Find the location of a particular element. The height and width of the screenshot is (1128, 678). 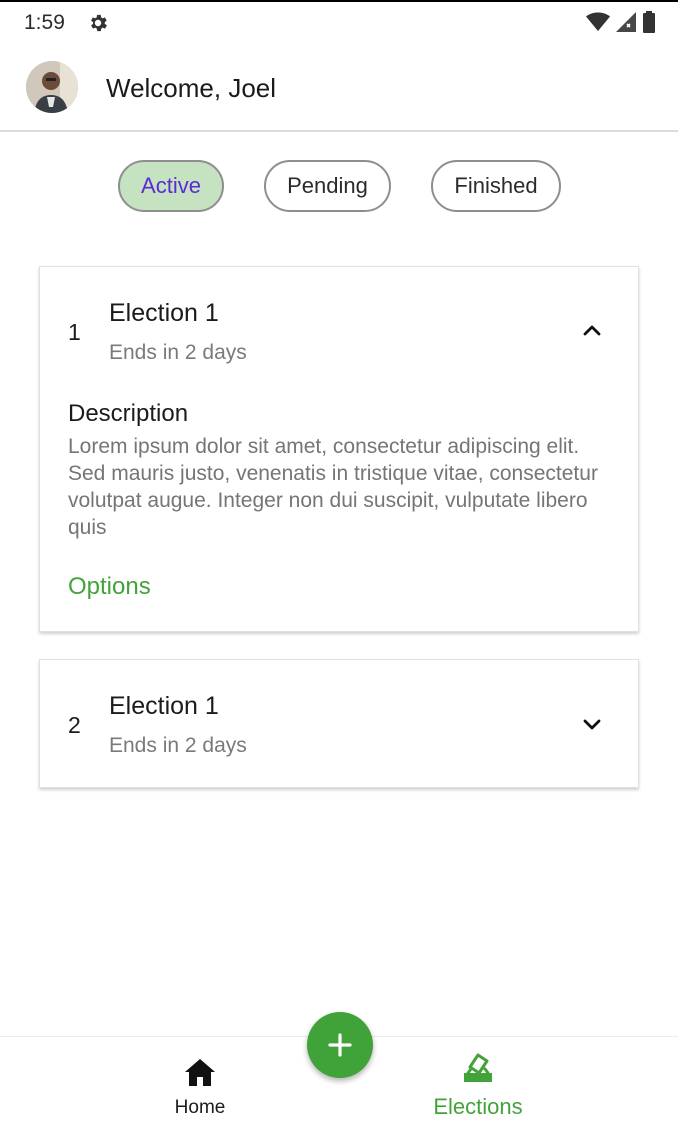

add-election-button is located at coordinates (340, 1045).